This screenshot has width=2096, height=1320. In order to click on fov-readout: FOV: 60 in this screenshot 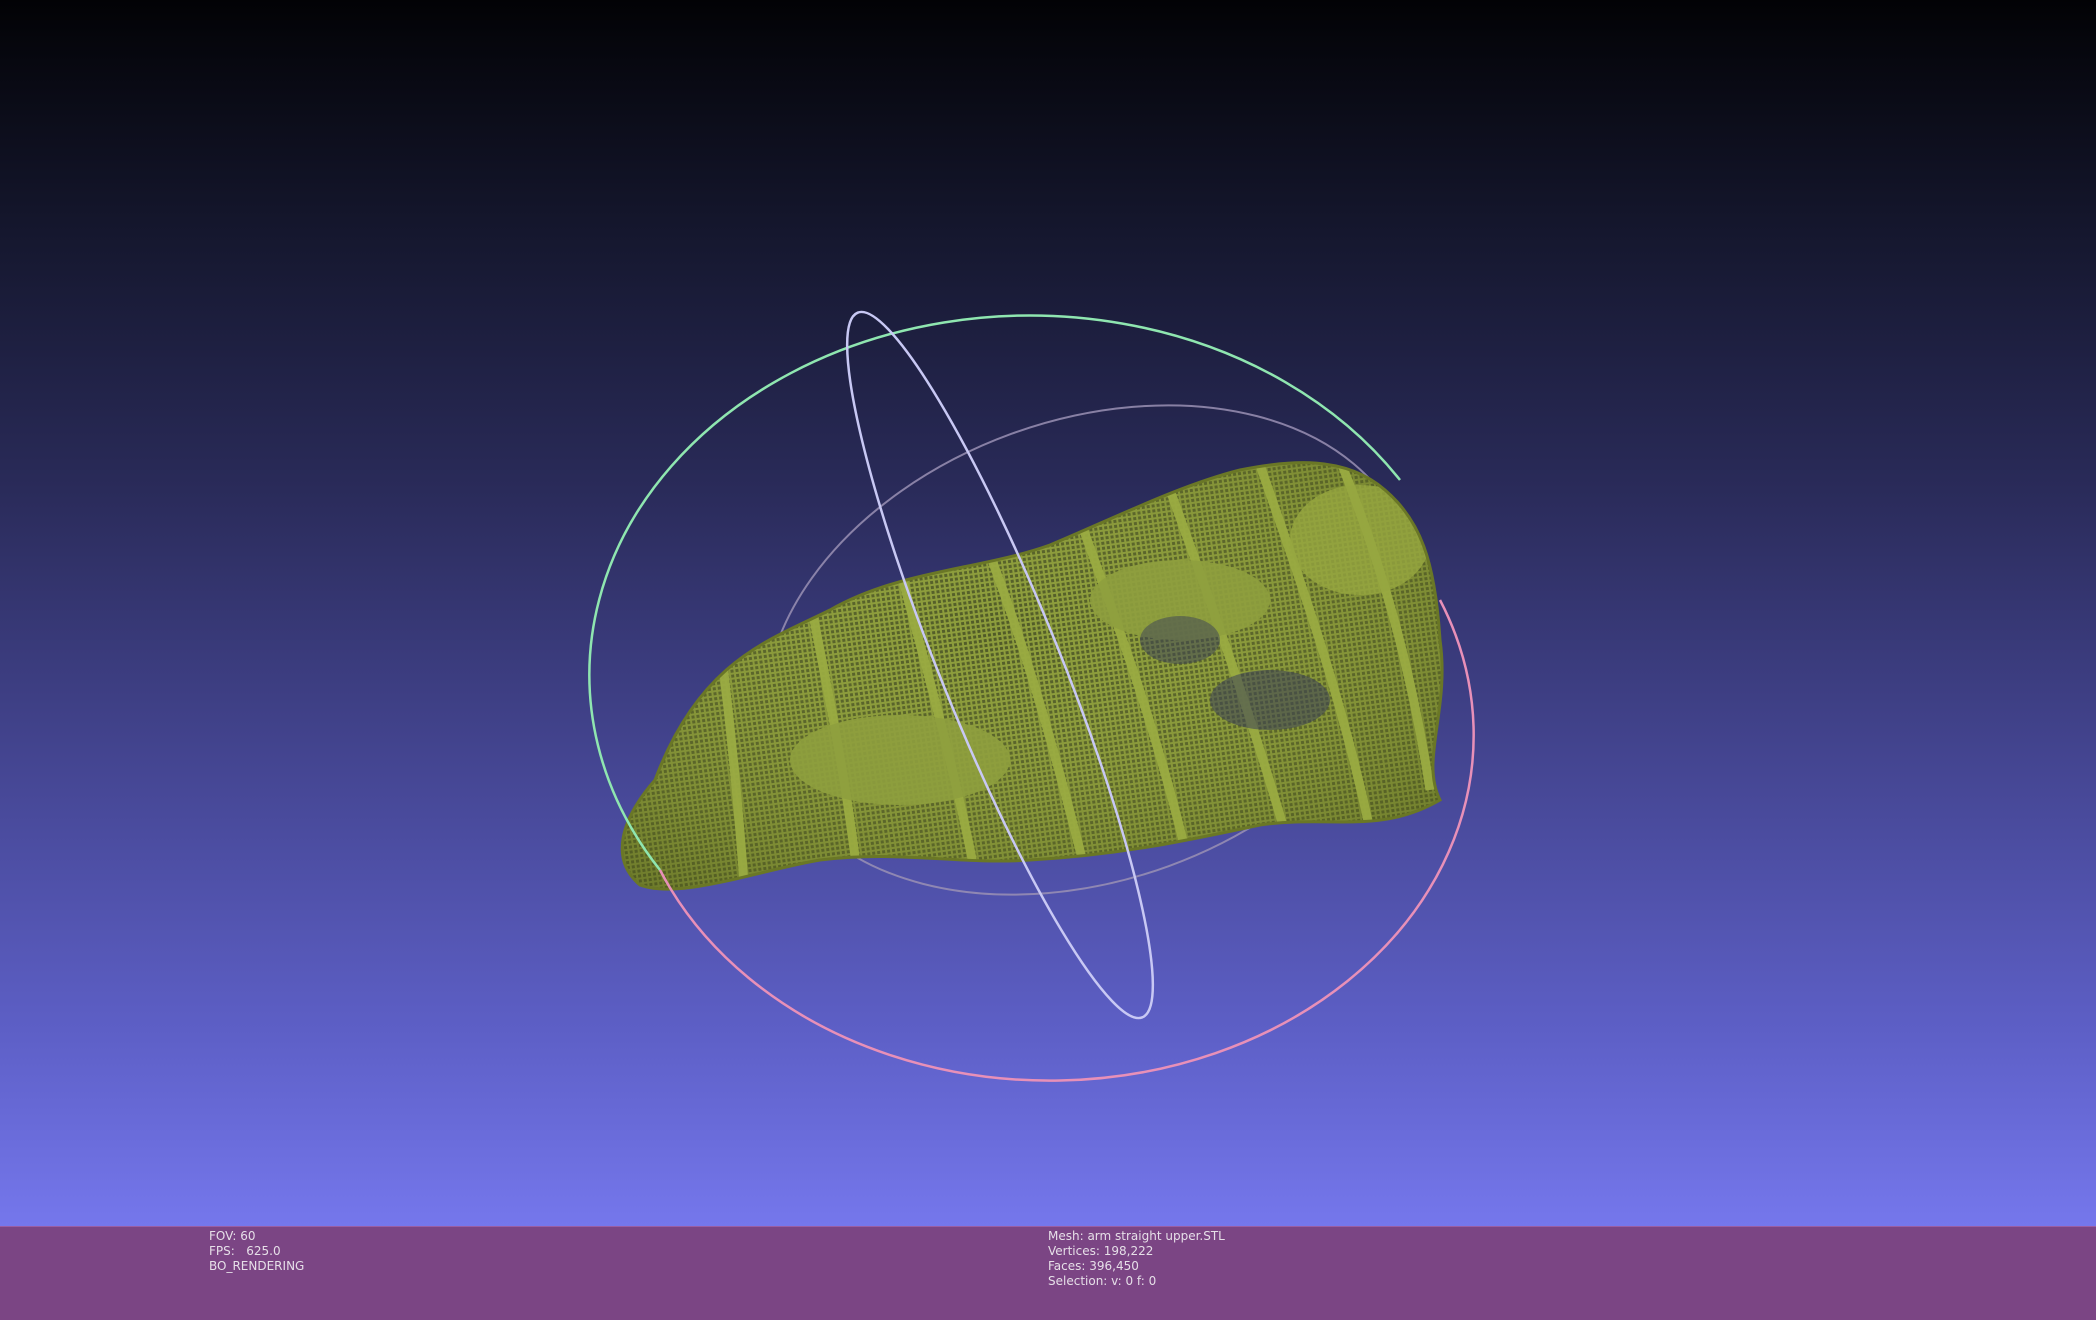, I will do `click(232, 1236)`.